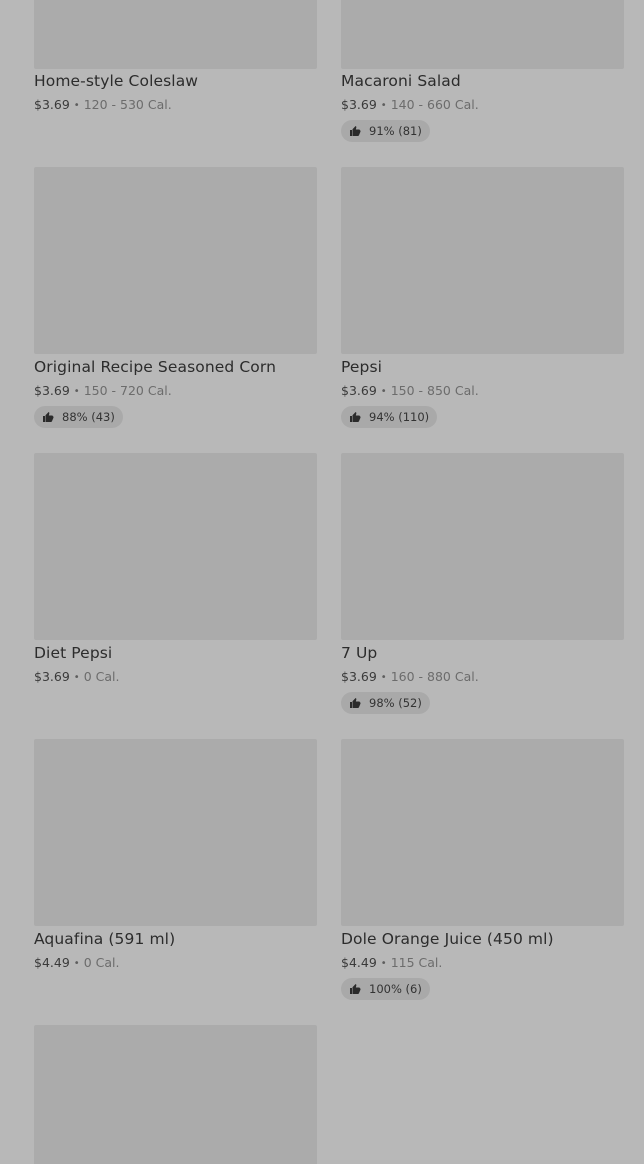  Describe the element at coordinates (127, 390) in the screenshot. I see `item-calories: 150 - 720 Cal.` at that location.